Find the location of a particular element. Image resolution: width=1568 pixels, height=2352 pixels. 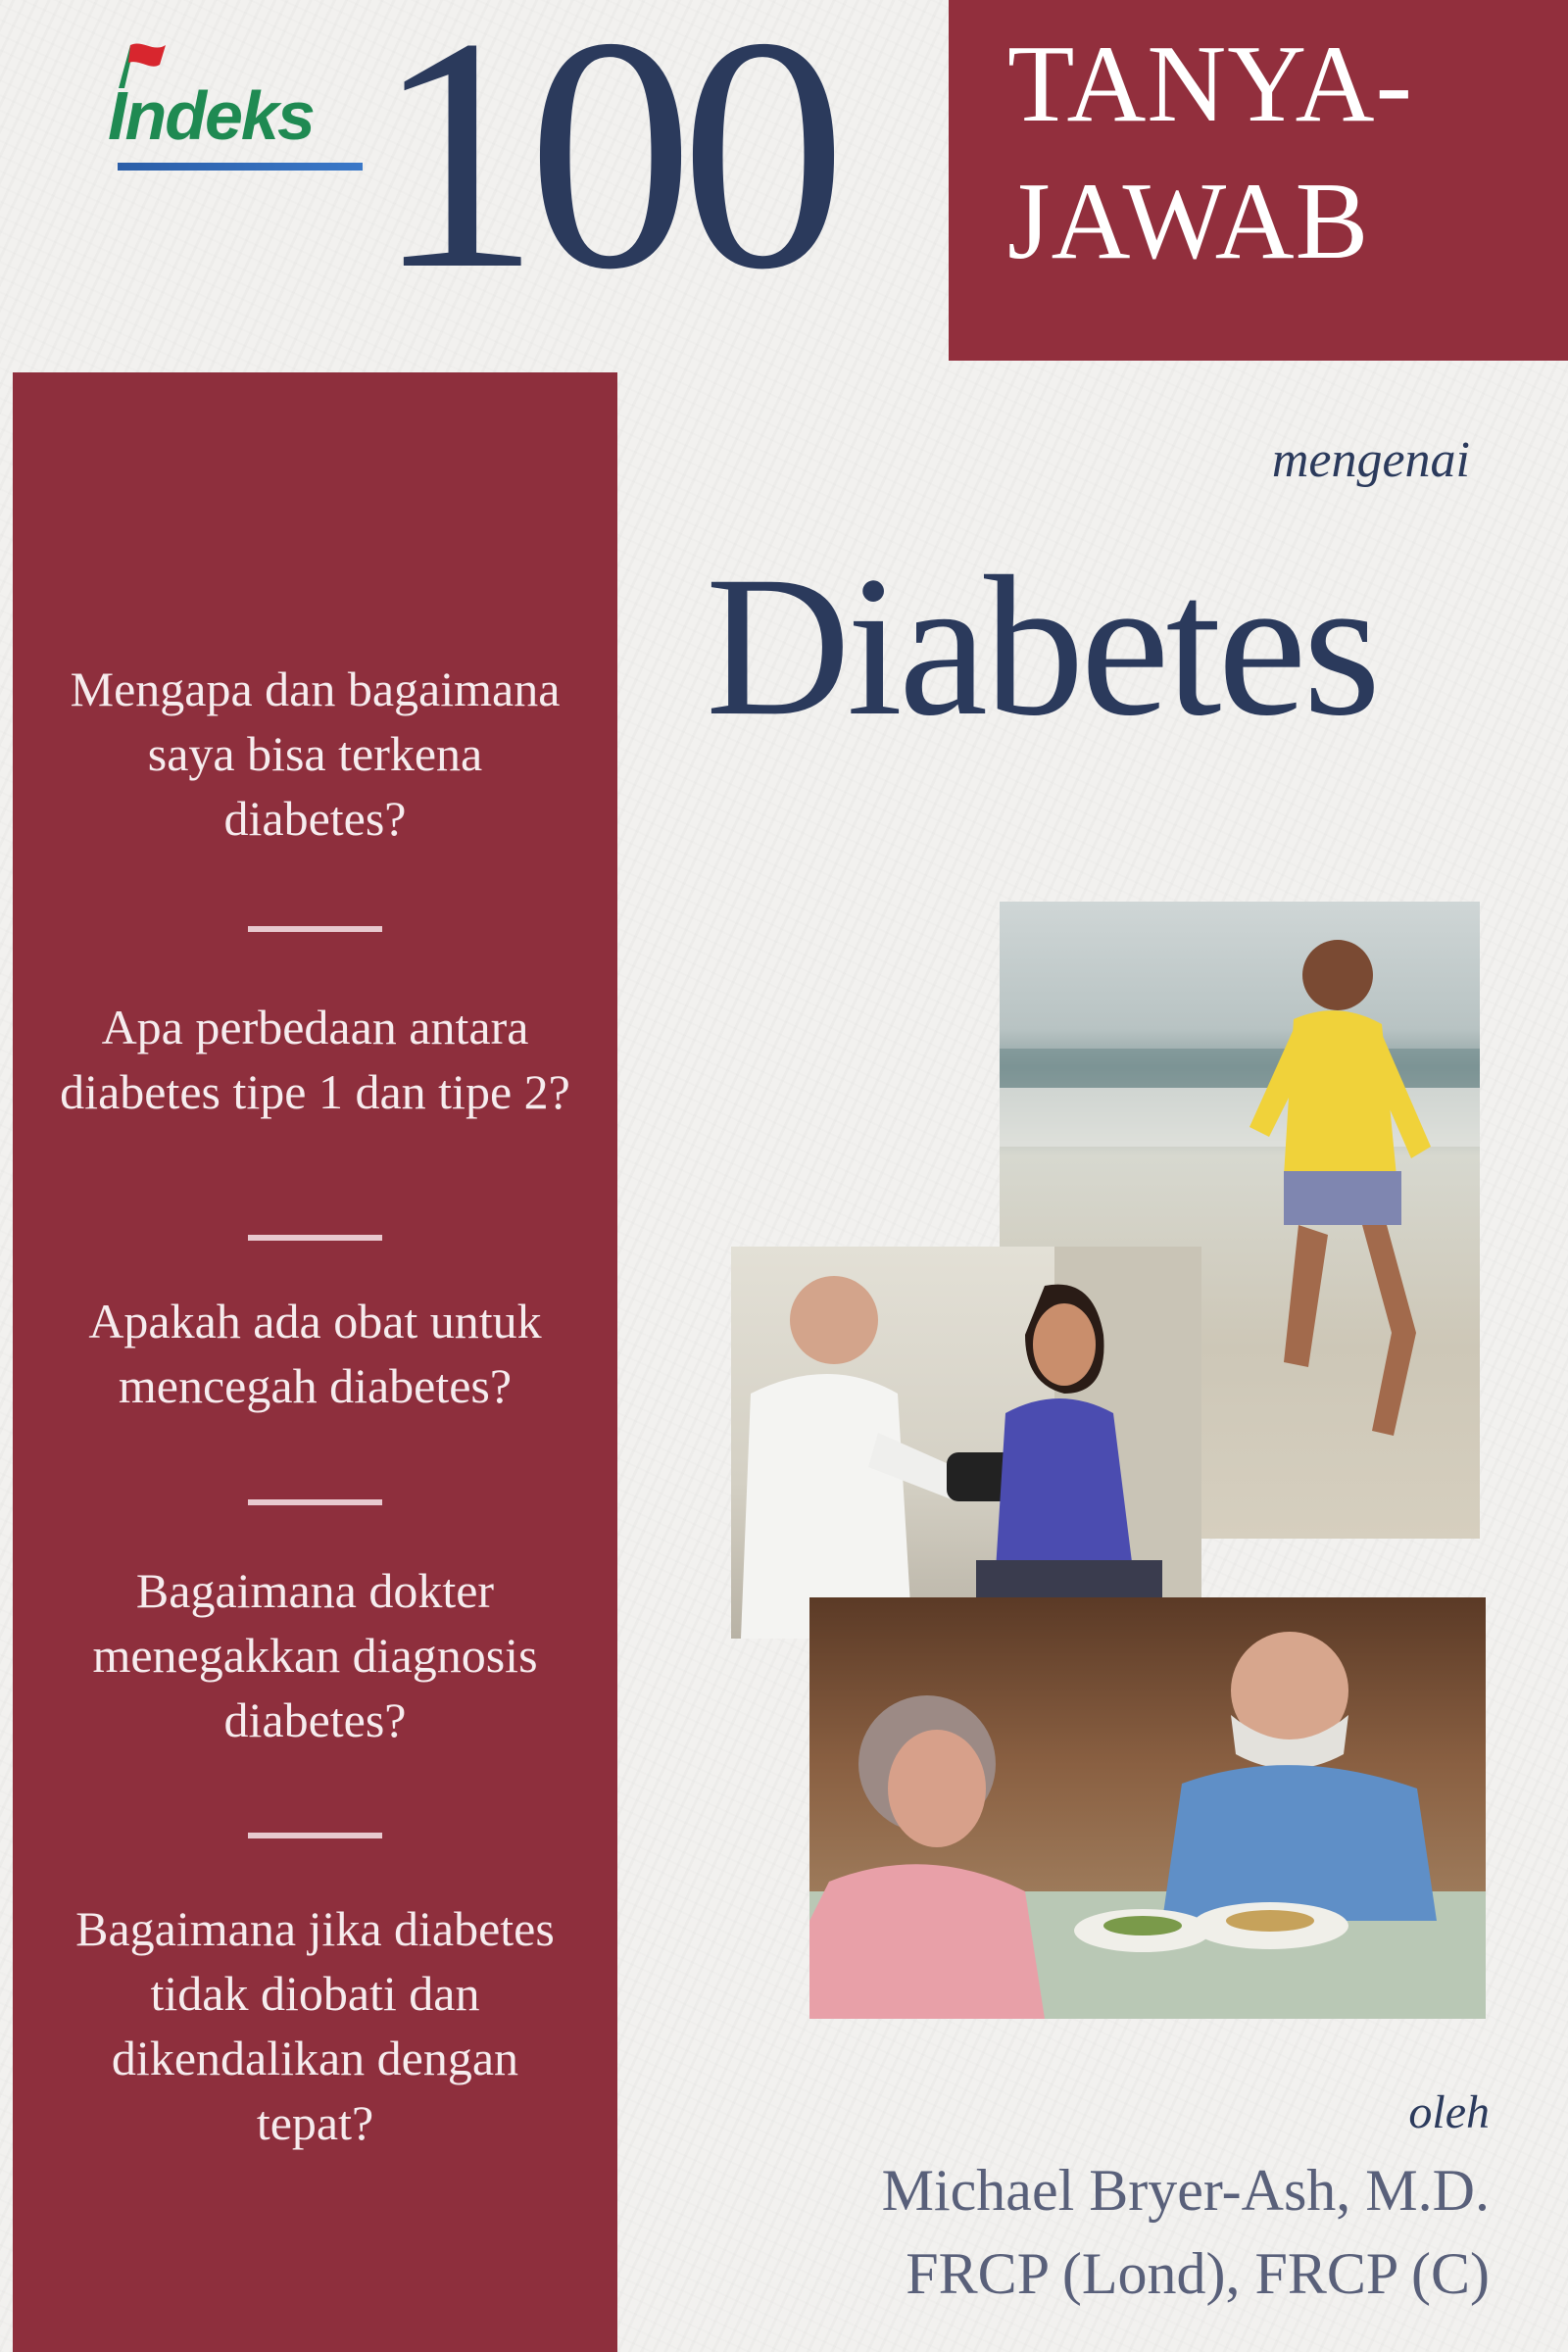

author-name: Michael Bryer-Ash, M.D. is located at coordinates (1185, 2190).